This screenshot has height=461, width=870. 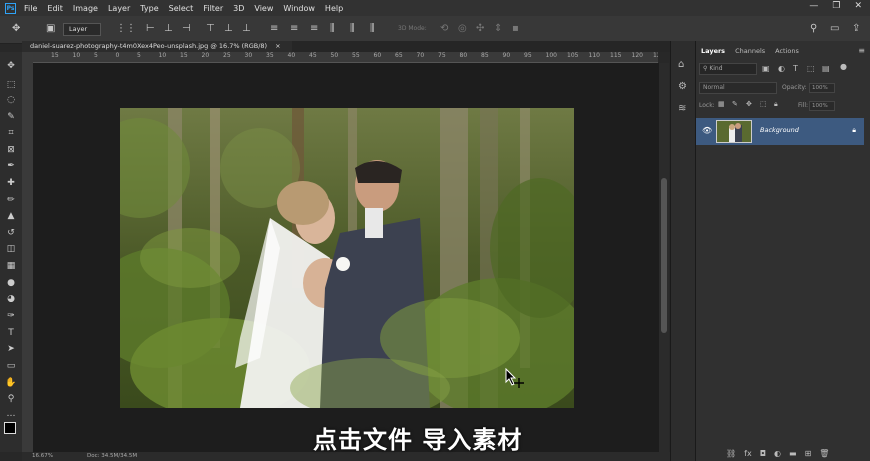 What do you see at coordinates (11, 333) in the screenshot?
I see `type-tool-icon: T` at bounding box center [11, 333].